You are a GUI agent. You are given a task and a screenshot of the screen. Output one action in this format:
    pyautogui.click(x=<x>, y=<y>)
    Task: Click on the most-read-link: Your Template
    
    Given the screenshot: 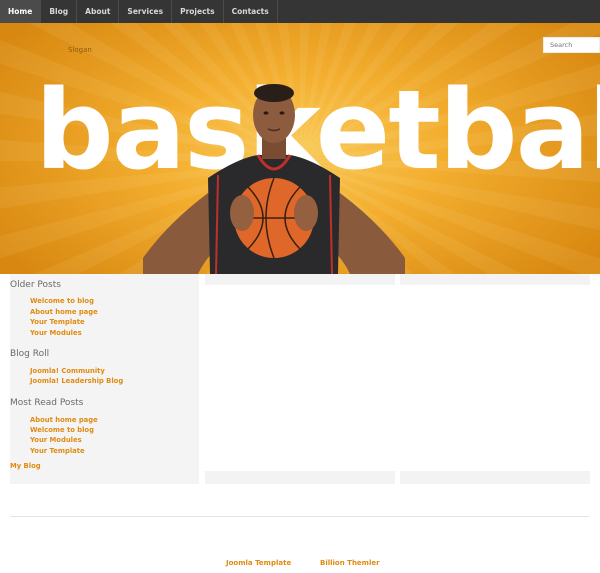 What is the action you would take?
    pyautogui.click(x=57, y=451)
    